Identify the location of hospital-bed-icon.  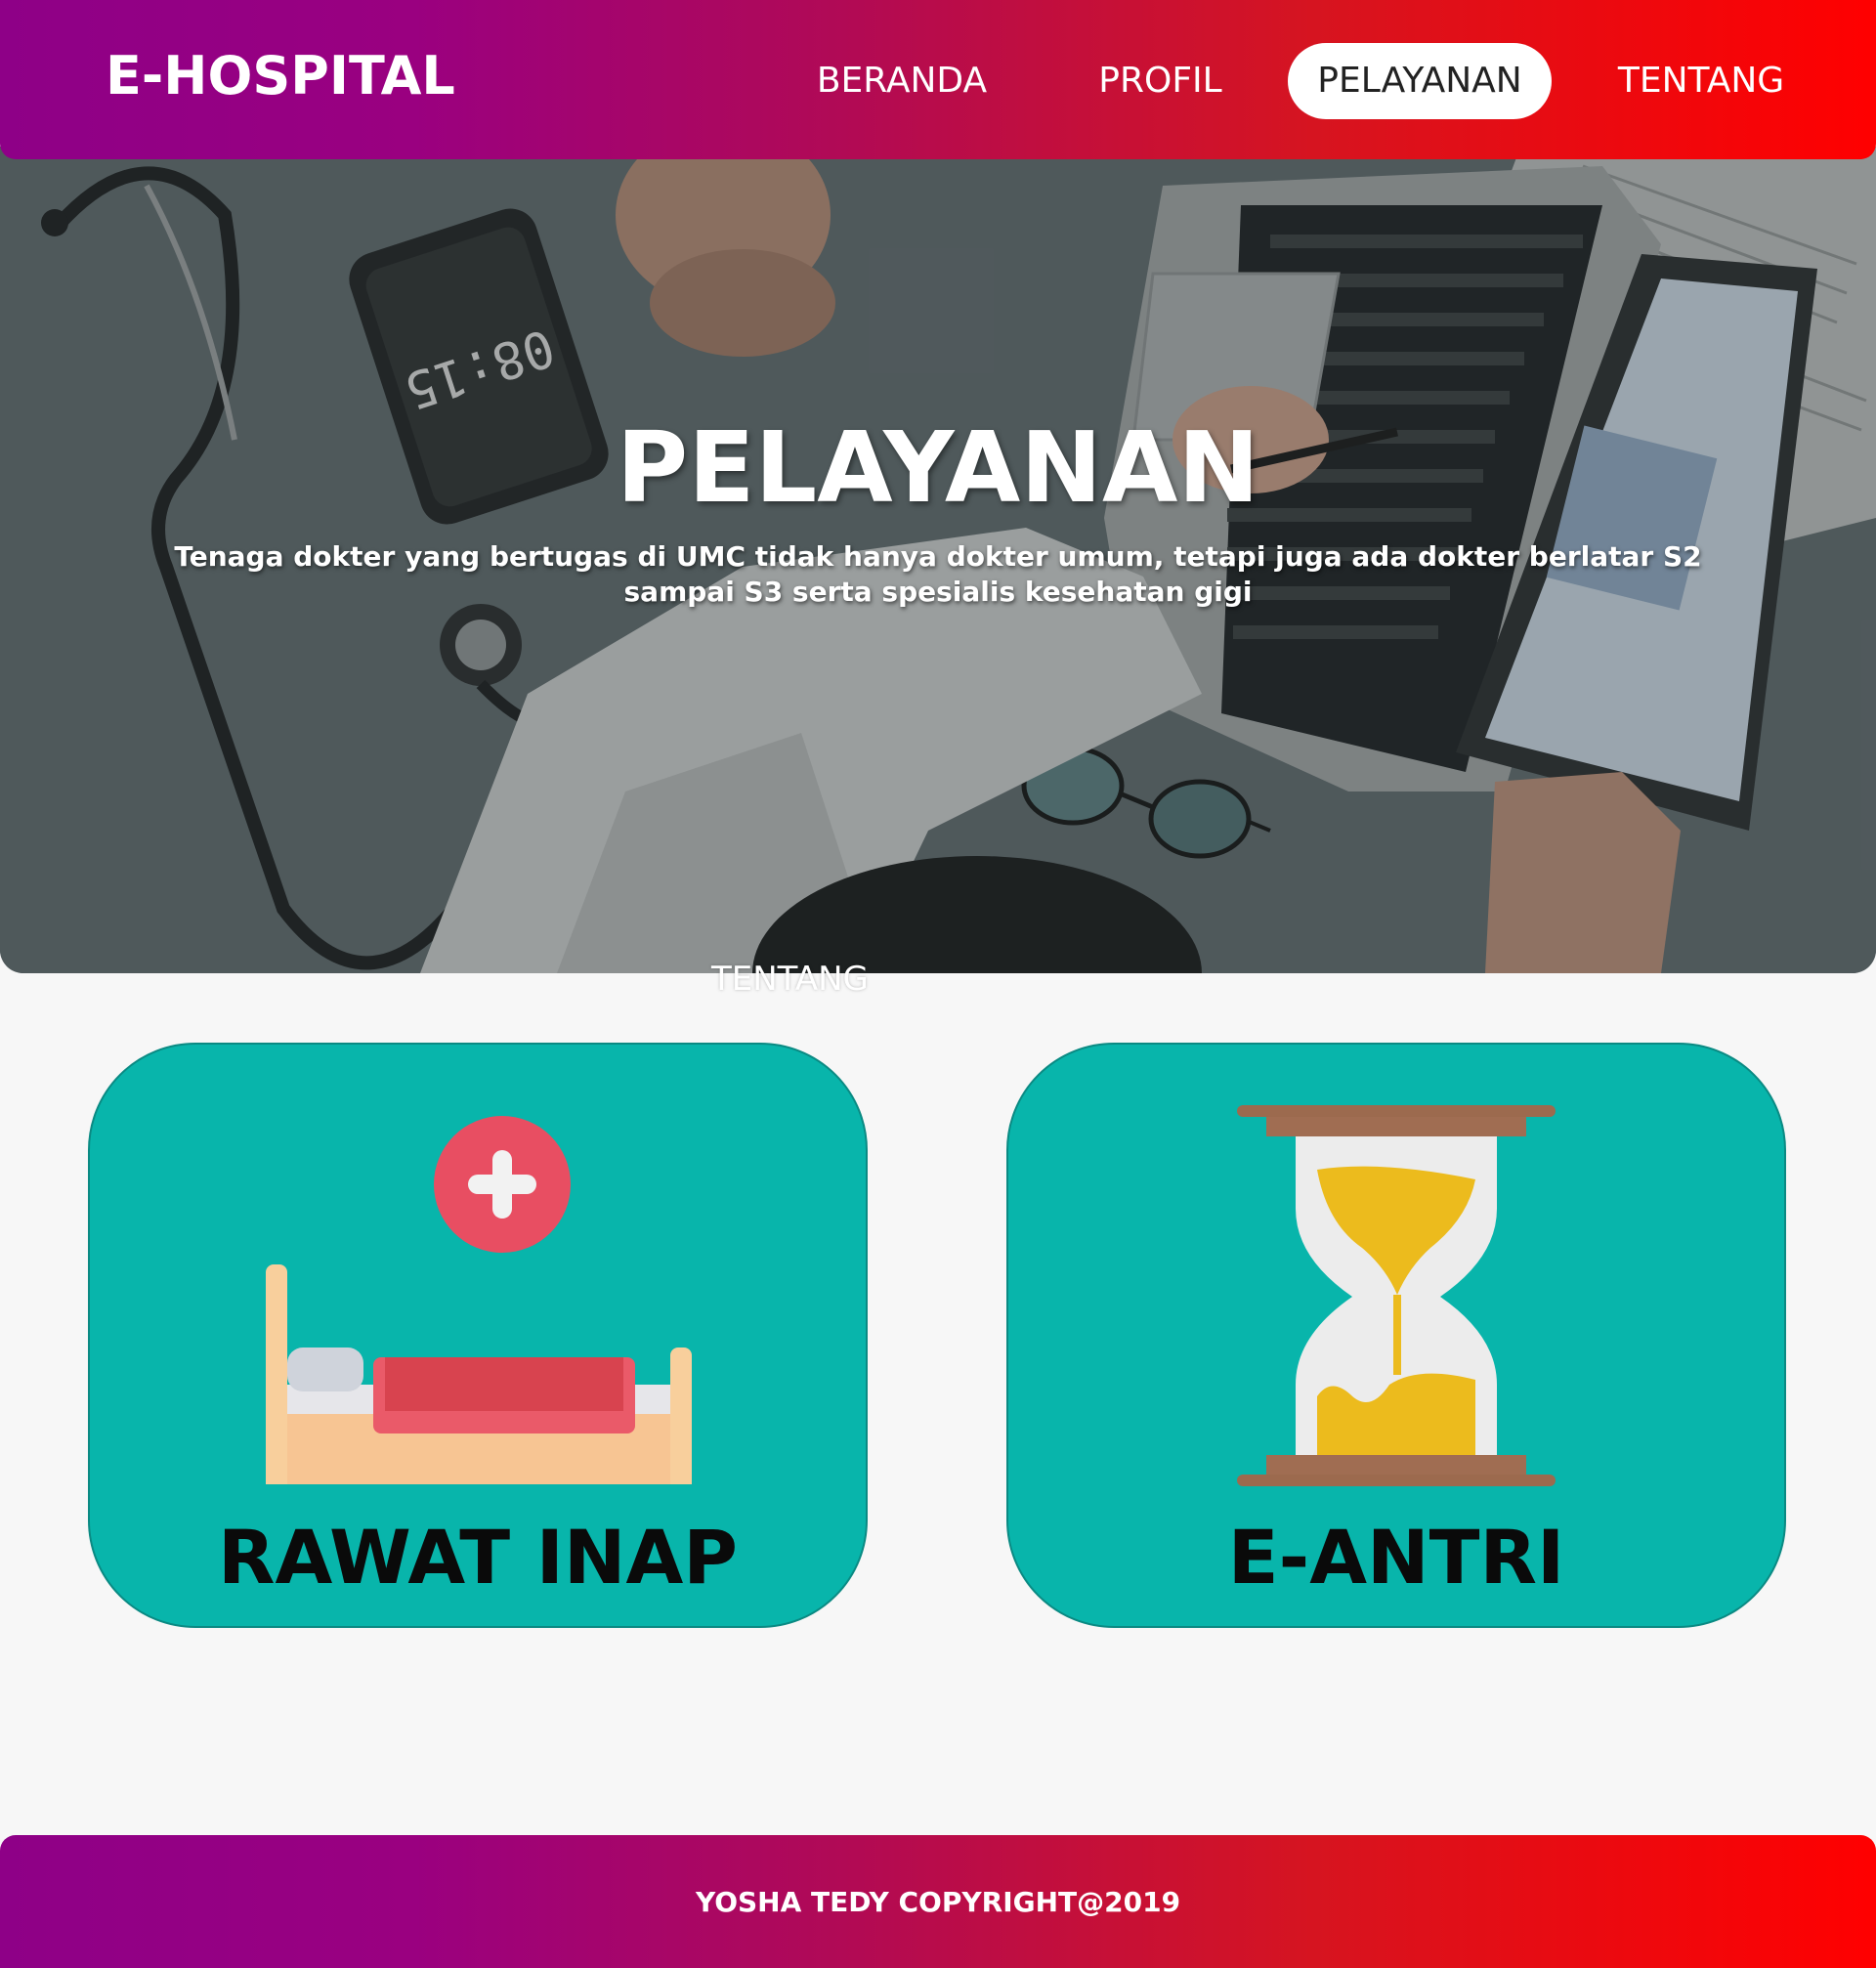
(479, 1300).